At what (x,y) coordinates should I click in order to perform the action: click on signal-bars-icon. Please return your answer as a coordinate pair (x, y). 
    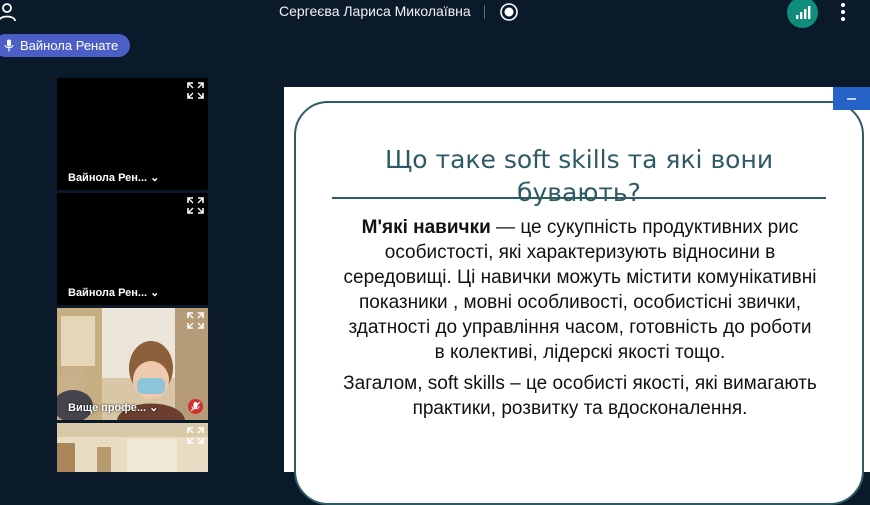
    Looking at the image, I should click on (803, 12).